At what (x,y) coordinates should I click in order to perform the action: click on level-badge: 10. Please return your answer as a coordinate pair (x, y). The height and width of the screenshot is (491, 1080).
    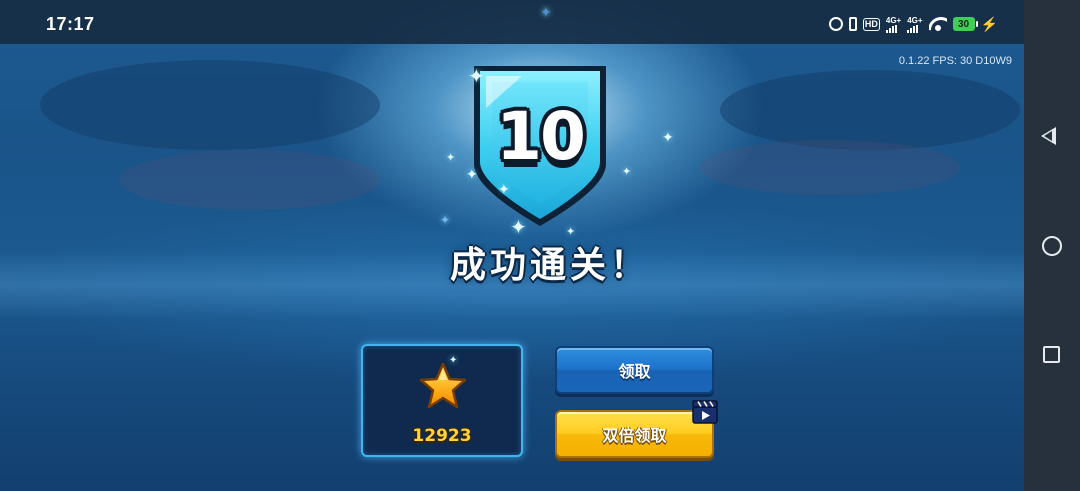
    Looking at the image, I should click on (540, 145).